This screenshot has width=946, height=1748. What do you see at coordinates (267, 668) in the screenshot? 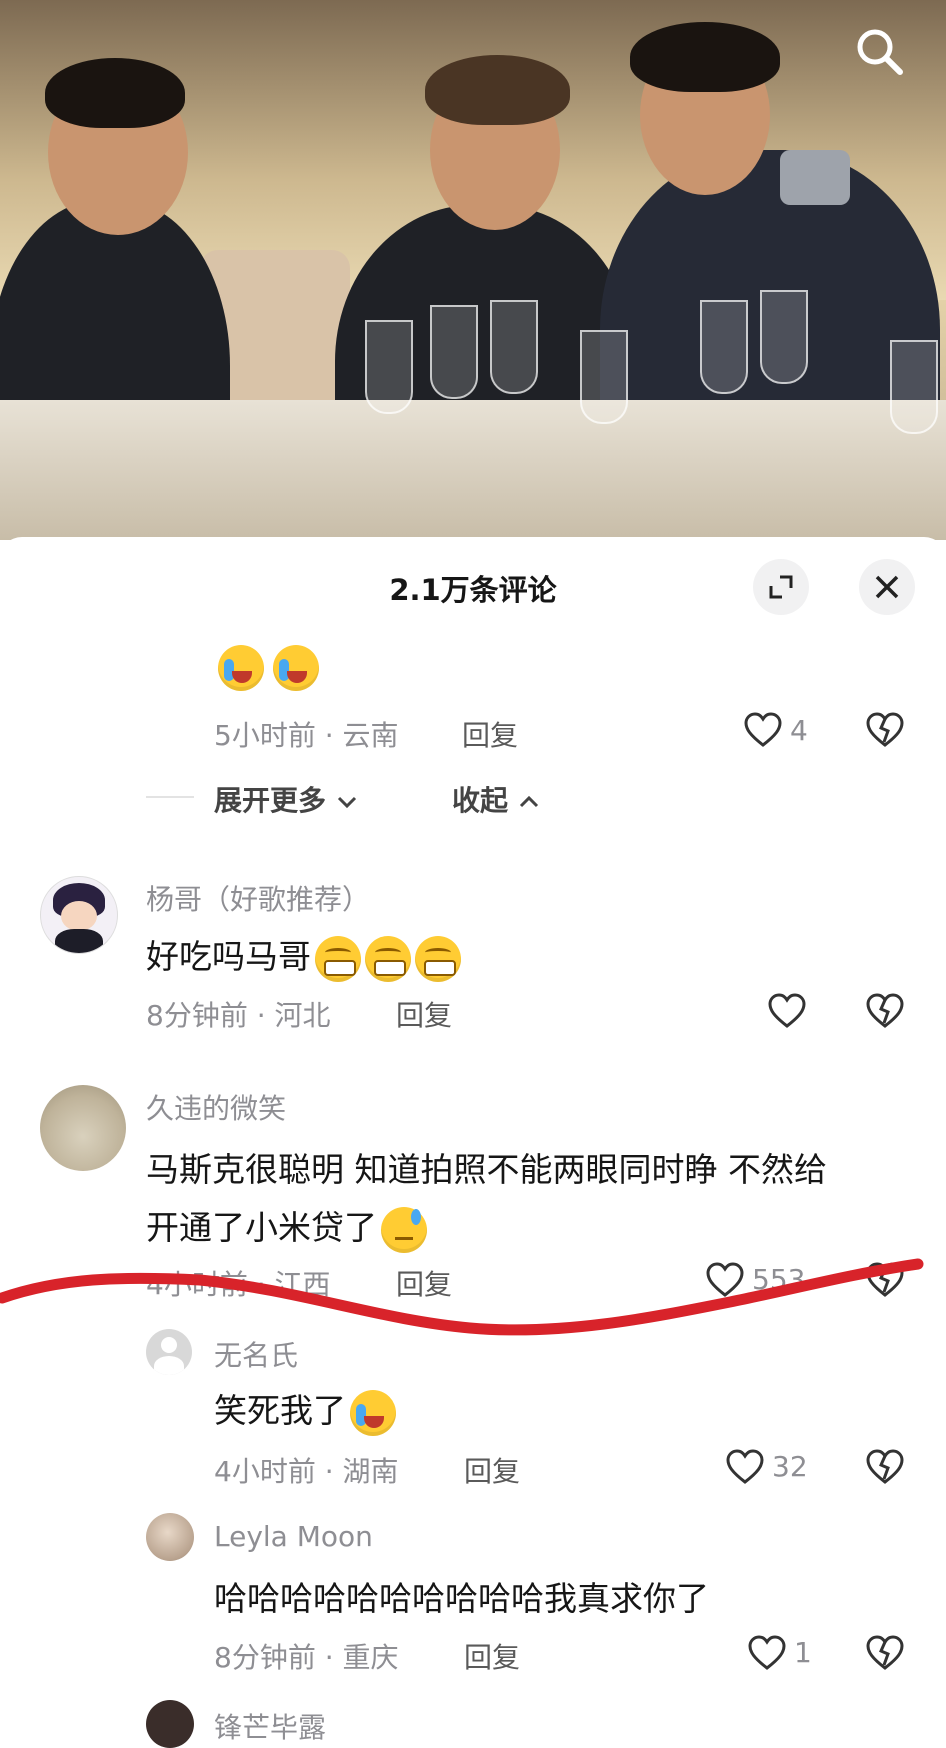
I see `prev-reply-emojis` at bounding box center [267, 668].